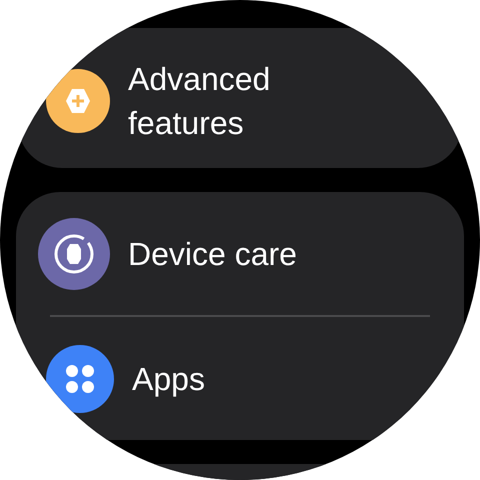  I want to click on settings-item: Device care, so click(167, 253).